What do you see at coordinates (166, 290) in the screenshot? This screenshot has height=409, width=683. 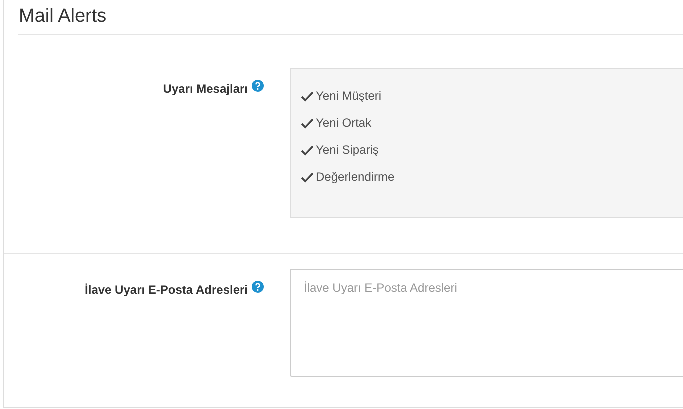 I see `field-label: İlave Uyarı E-Posta Adresleri` at bounding box center [166, 290].